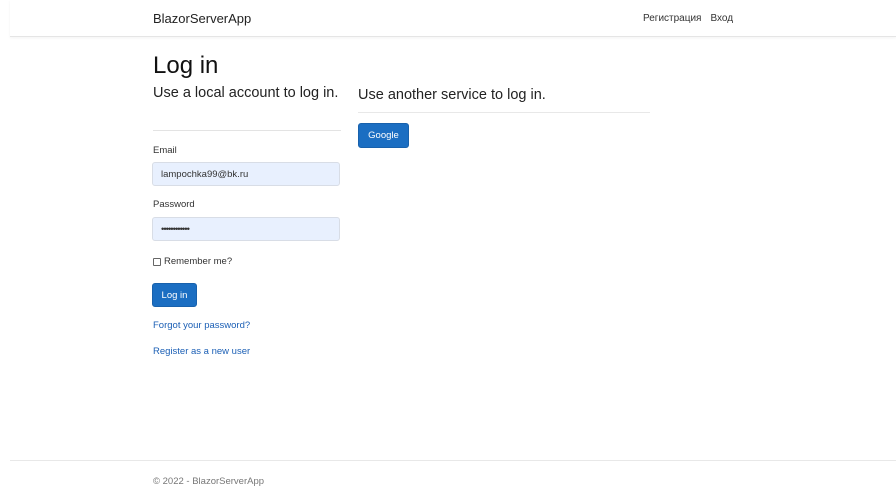  Describe the element at coordinates (247, 130) in the screenshot. I see `left-divider` at that location.